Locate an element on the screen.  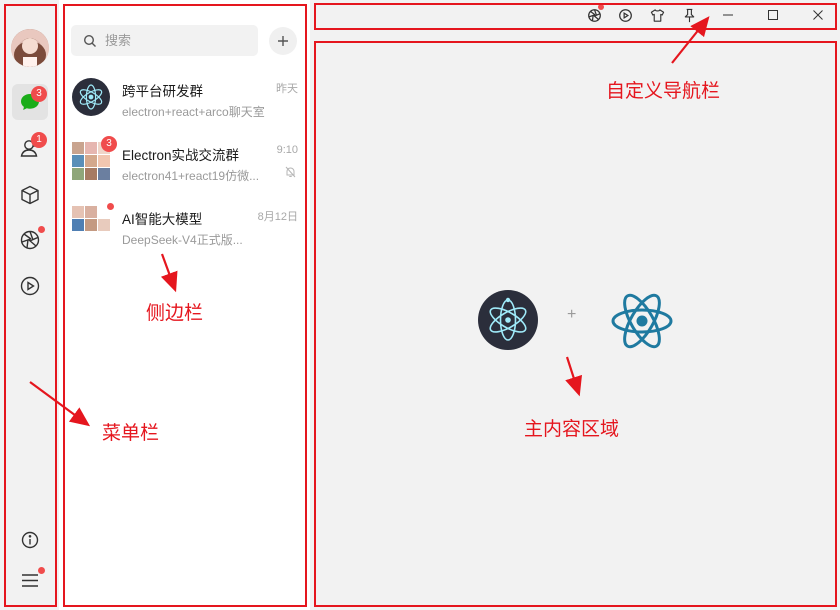
annotation-main-label: 主内容区域 is located at coordinates (572, 429).